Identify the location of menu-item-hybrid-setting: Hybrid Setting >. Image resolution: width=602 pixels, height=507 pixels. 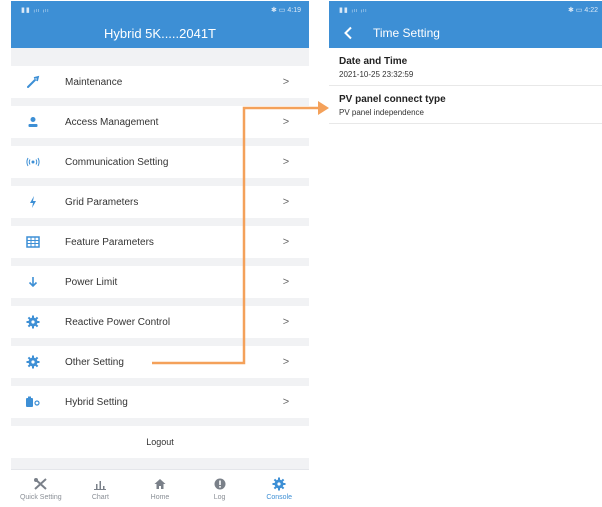
(160, 402).